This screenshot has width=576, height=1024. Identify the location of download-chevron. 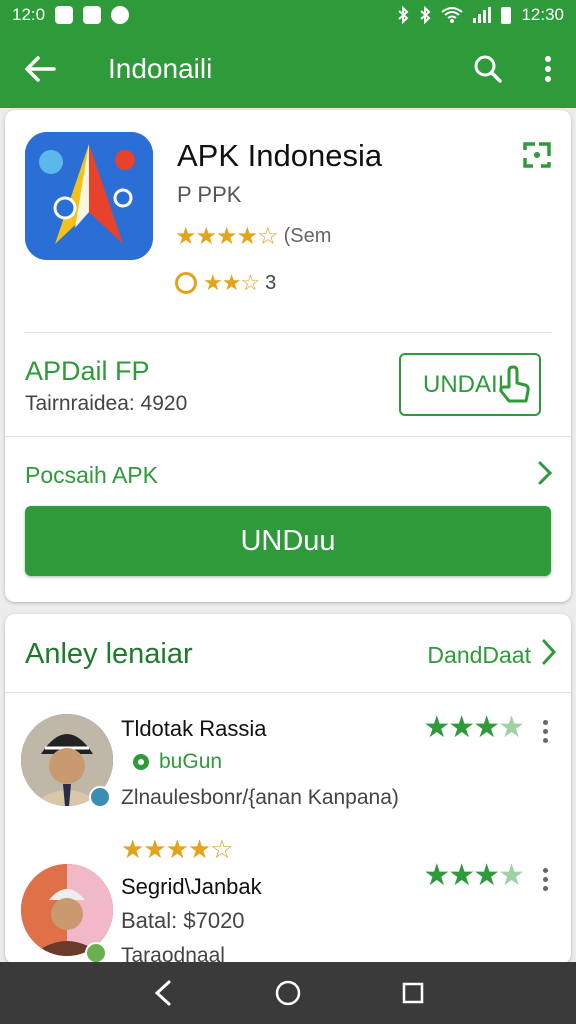
(545, 475).